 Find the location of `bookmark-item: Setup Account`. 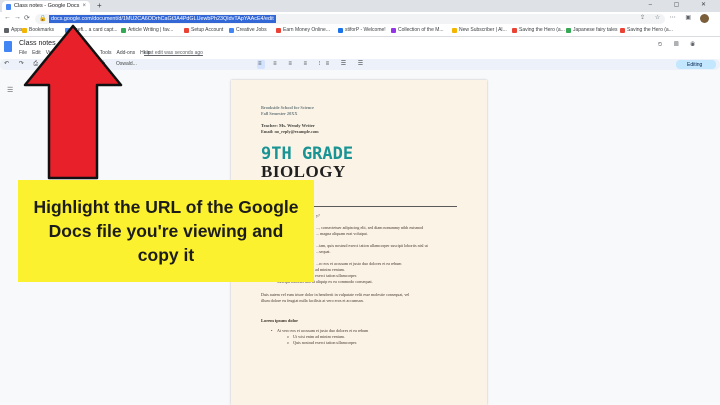

bookmark-item: Setup Account is located at coordinates (203, 30).